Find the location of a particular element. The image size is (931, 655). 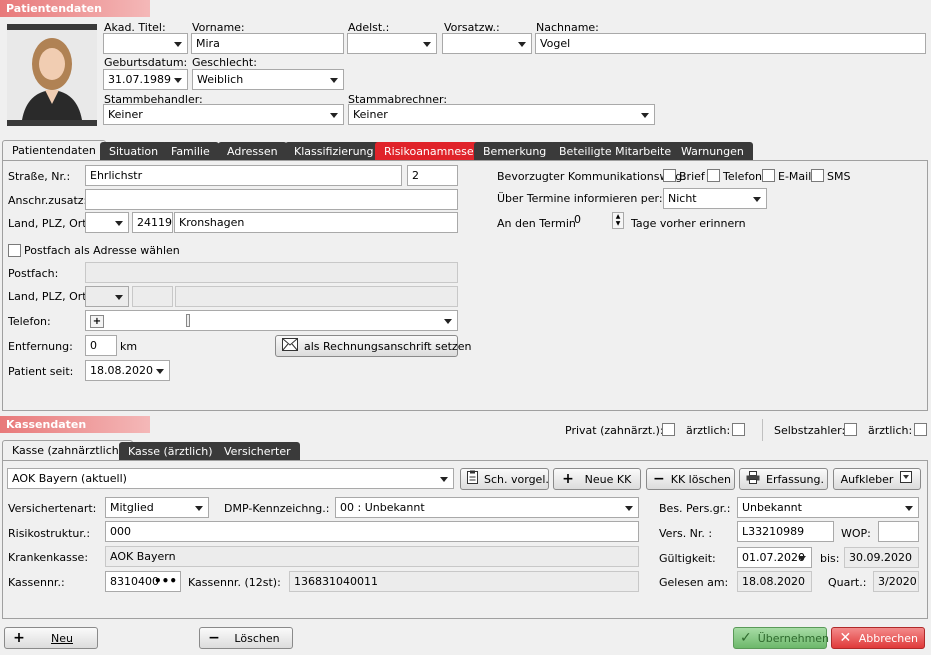

kk-loeschen-button: − KK löschen is located at coordinates (690, 479).